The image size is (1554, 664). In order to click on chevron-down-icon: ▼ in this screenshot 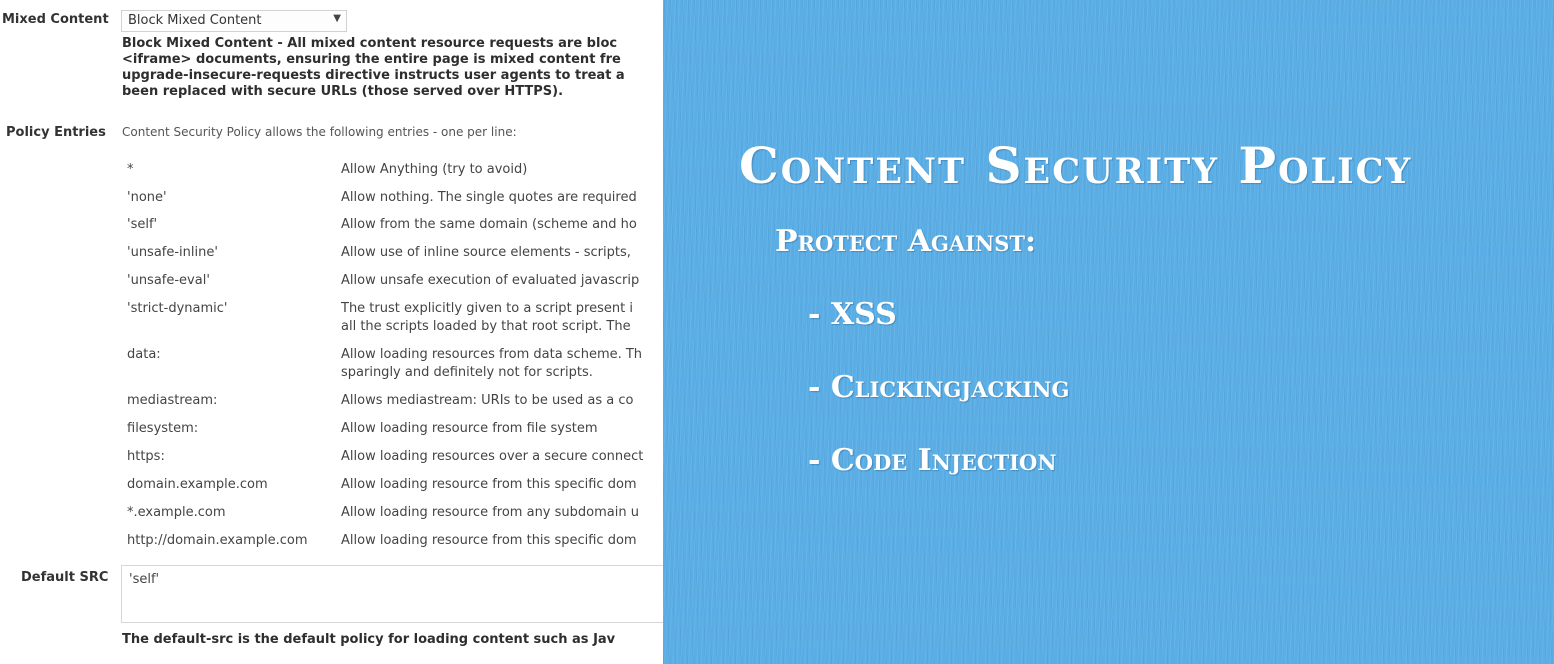, I will do `click(337, 18)`.